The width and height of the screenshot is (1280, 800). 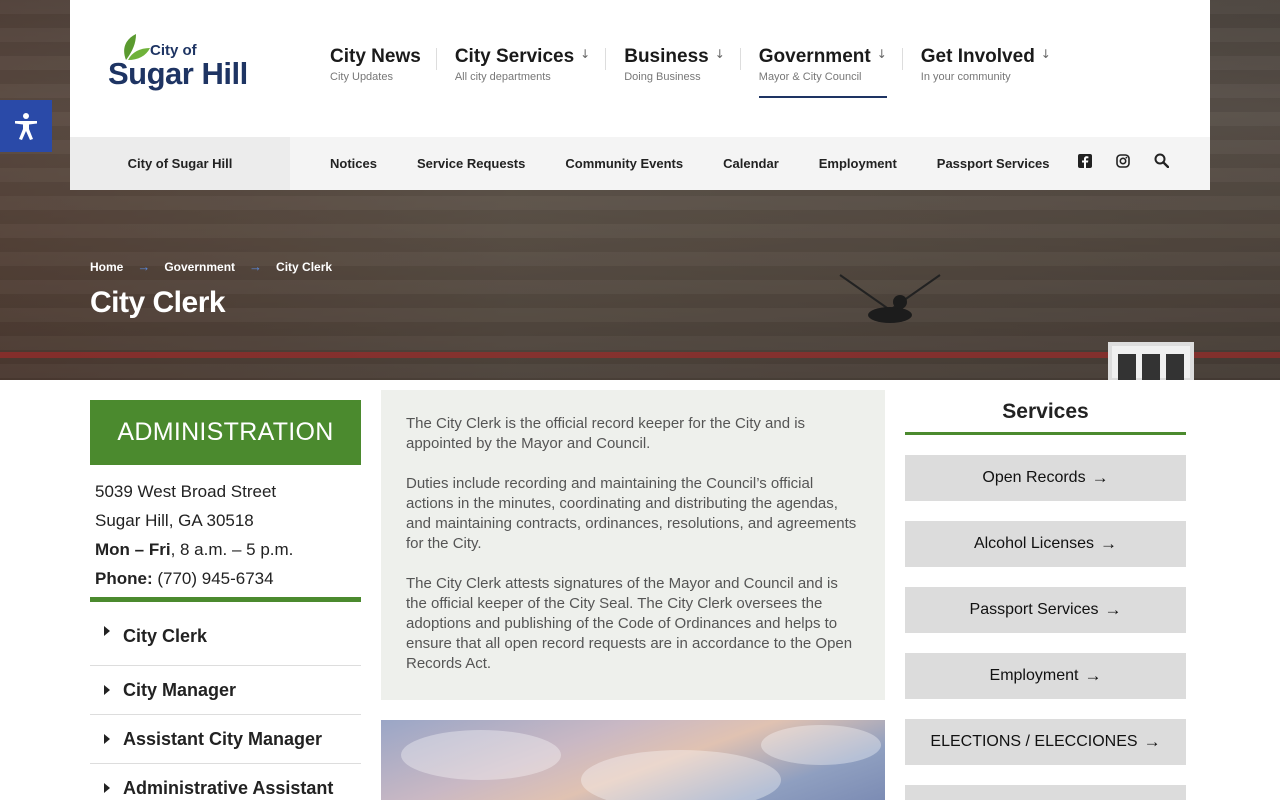 I want to click on nav-title: Government, so click(x=814, y=56).